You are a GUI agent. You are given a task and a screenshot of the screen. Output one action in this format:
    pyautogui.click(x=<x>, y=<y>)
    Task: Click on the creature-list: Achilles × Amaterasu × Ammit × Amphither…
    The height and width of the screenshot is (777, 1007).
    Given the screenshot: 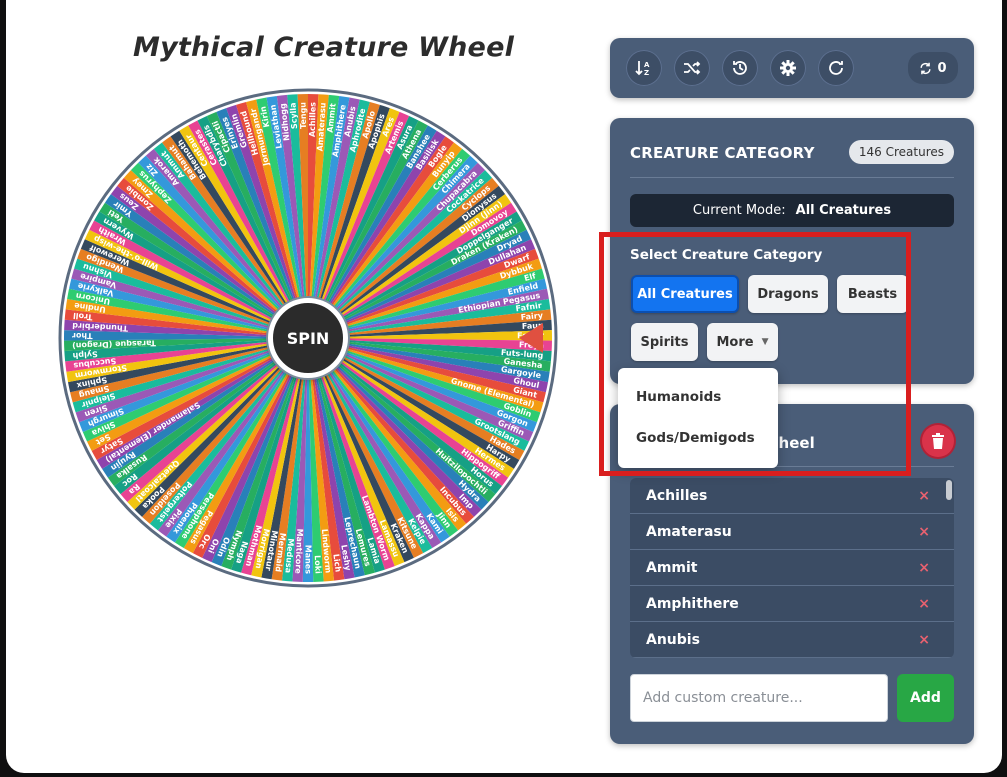 What is the action you would take?
    pyautogui.click(x=792, y=568)
    